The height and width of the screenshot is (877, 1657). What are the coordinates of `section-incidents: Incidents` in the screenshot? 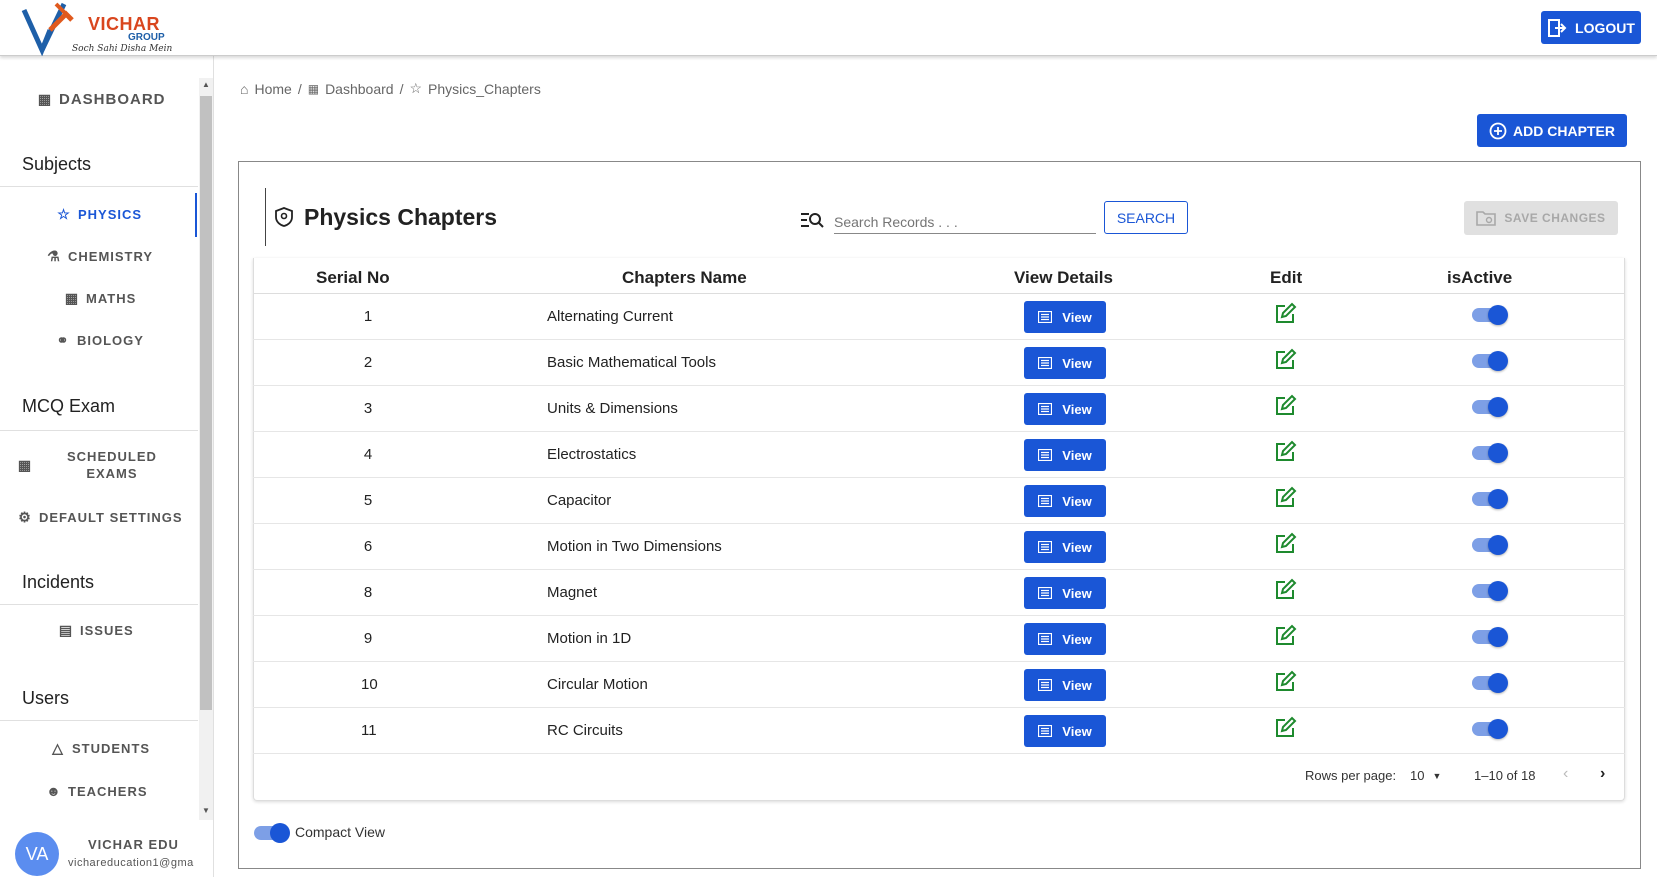 It's located at (58, 582).